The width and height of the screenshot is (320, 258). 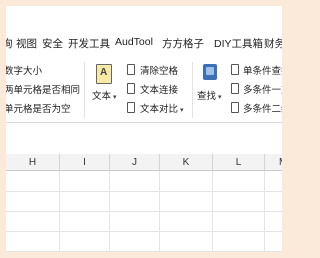 I want to click on multi-lookup-2d-icon, so click(x=235, y=107).